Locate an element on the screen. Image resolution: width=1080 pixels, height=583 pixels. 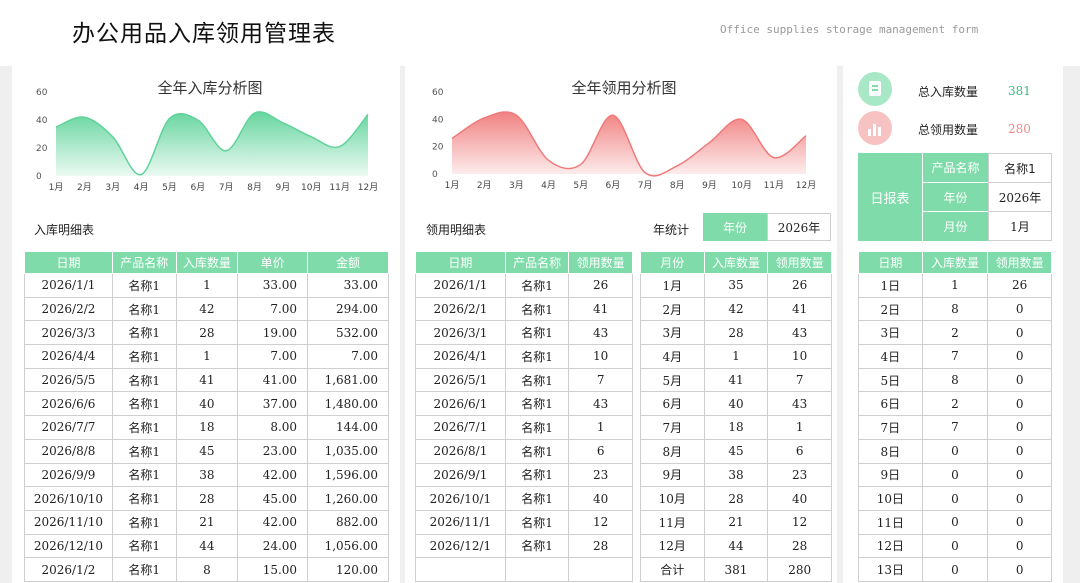
monthly-cell: 12 is located at coordinates (799, 522).